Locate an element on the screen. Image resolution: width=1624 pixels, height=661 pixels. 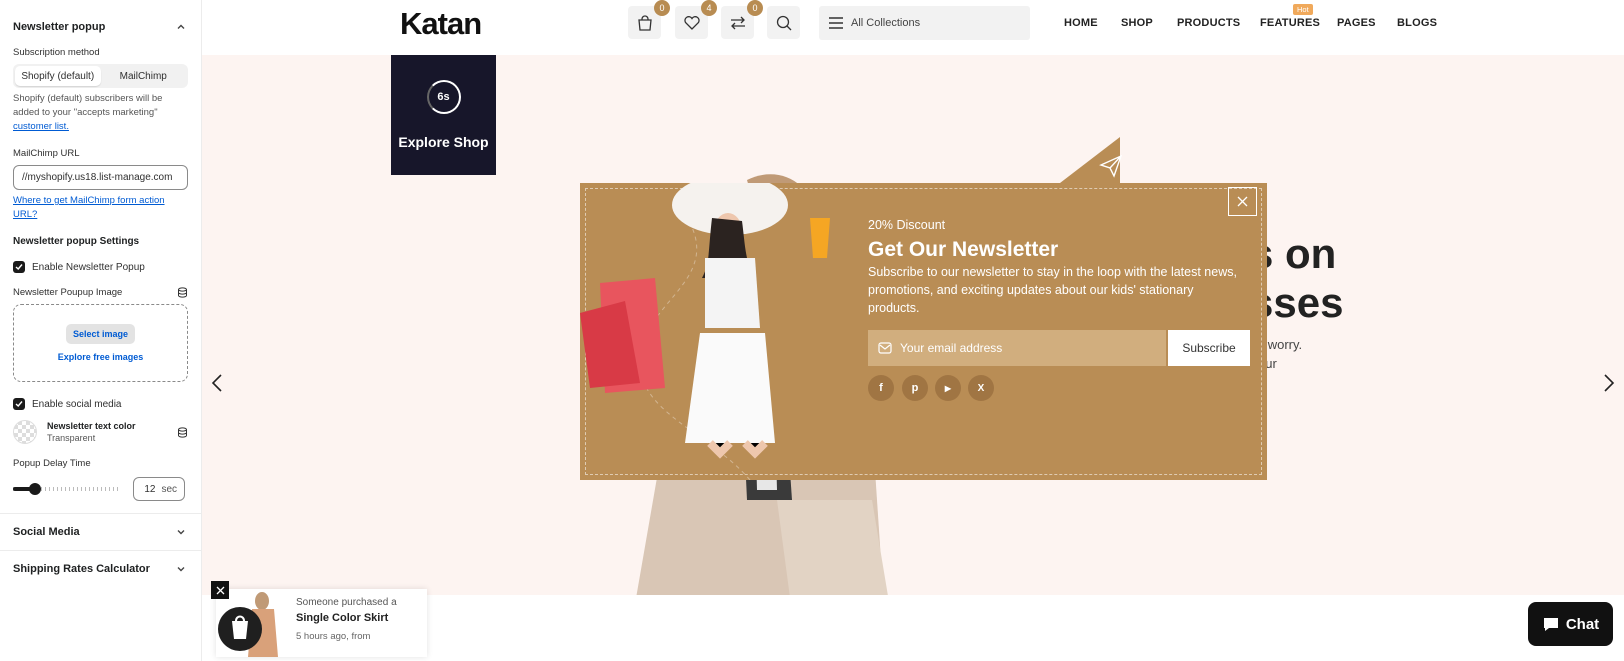
enable-social-checkbox: Enable social media is located at coordinates (100, 404).